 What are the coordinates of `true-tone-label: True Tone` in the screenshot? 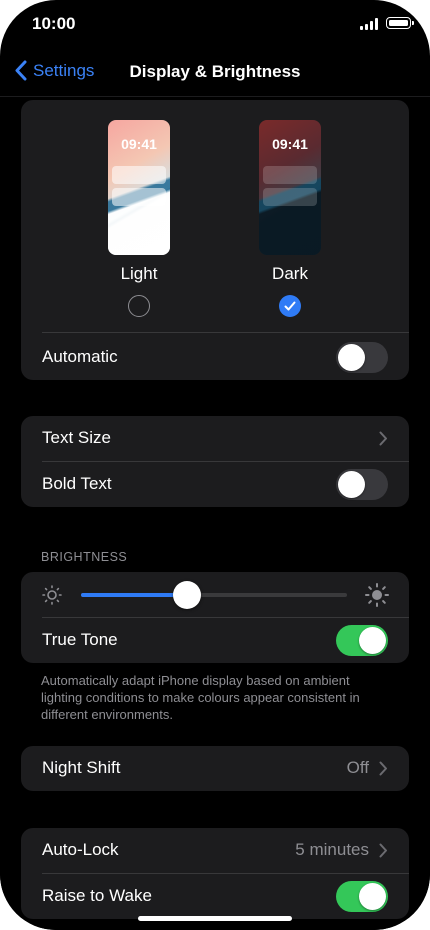 It's located at (80, 639).